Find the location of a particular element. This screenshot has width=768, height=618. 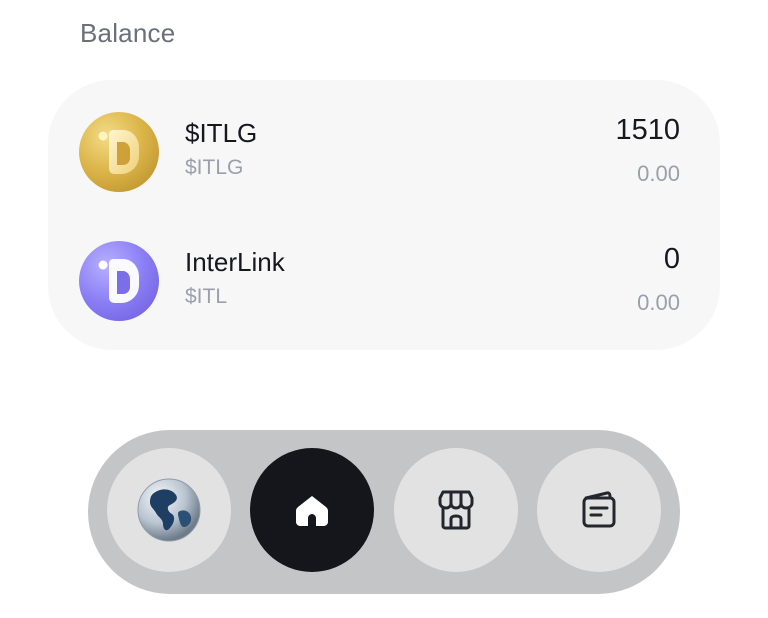

store-icon is located at coordinates (456, 510).